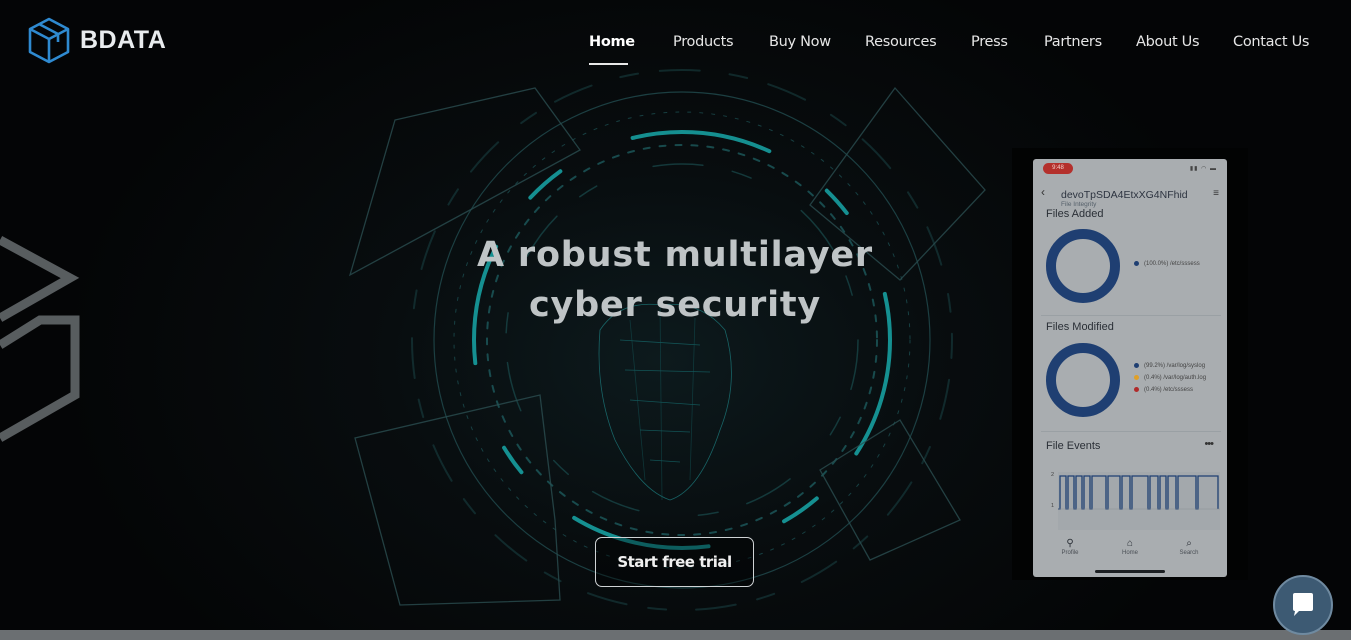 The width and height of the screenshot is (1351, 640). I want to click on search-icon: ⌕, so click(1189, 543).